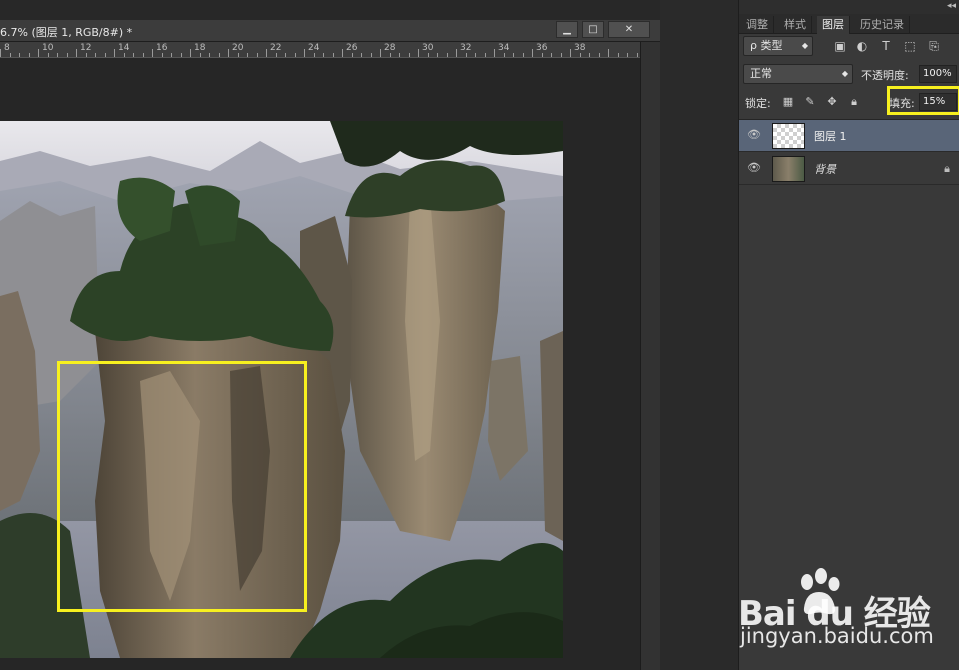 The width and height of the screenshot is (959, 670). I want to click on ruler-label: 22, so click(276, 48).